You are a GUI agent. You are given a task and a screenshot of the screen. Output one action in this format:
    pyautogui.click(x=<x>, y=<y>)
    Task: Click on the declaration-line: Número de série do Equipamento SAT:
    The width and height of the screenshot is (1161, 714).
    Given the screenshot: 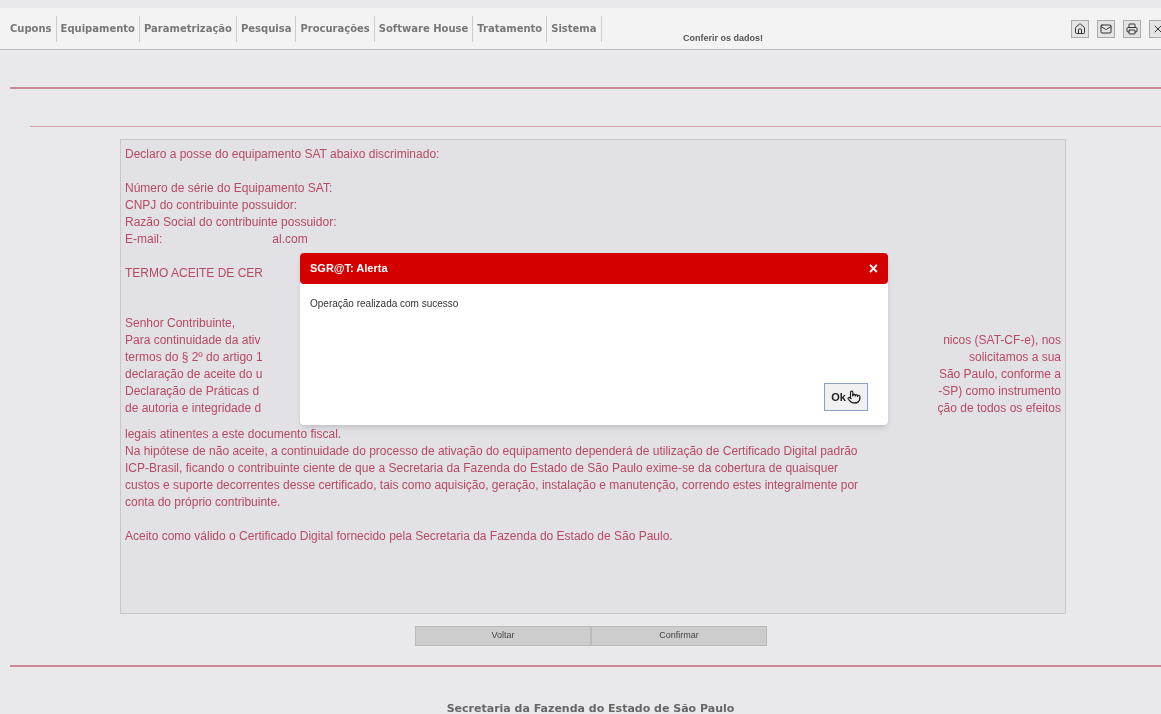 What is the action you would take?
    pyautogui.click(x=229, y=188)
    